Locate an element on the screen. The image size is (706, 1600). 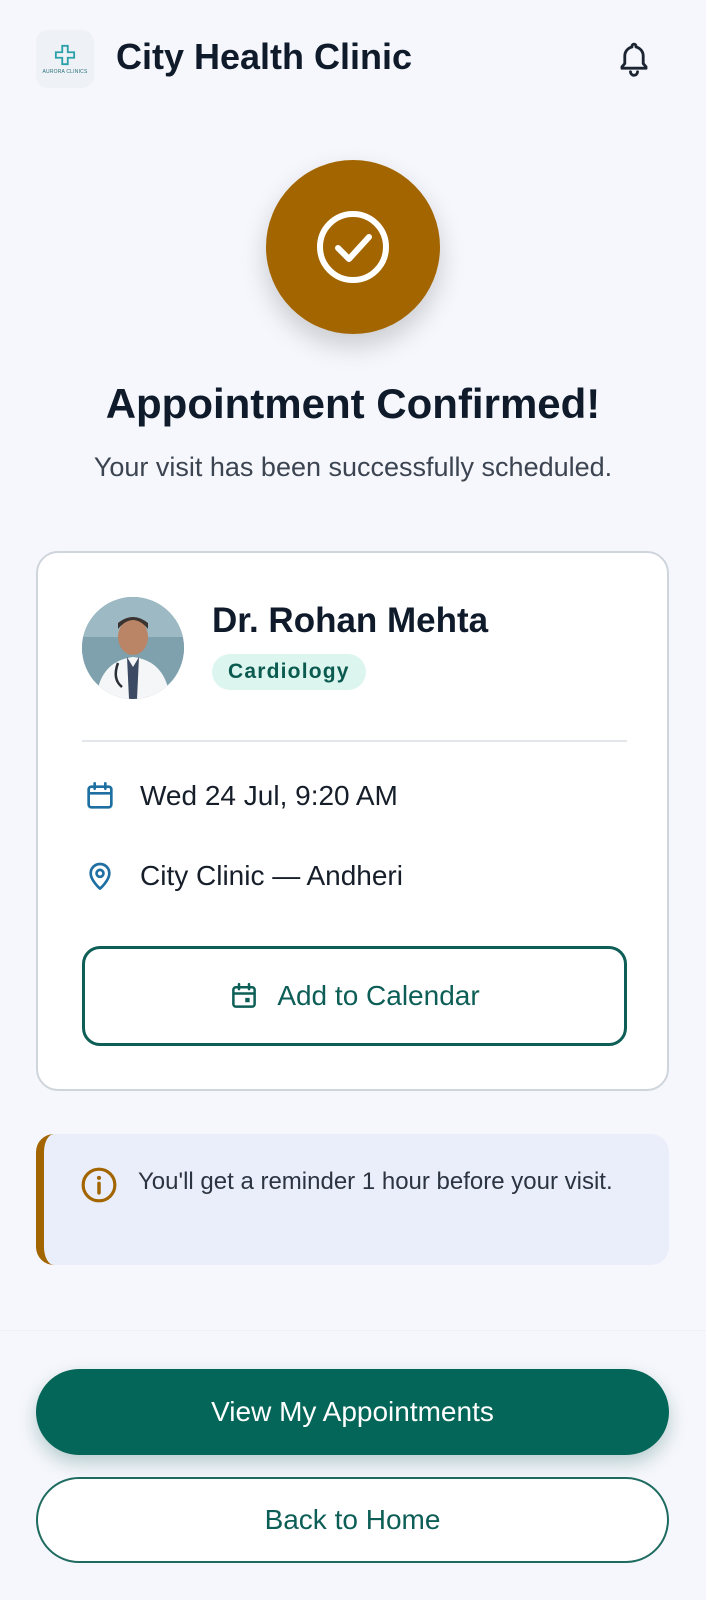
appointment-datetime: Wed 24 Jul, 9:20 AM is located at coordinates (269, 795).